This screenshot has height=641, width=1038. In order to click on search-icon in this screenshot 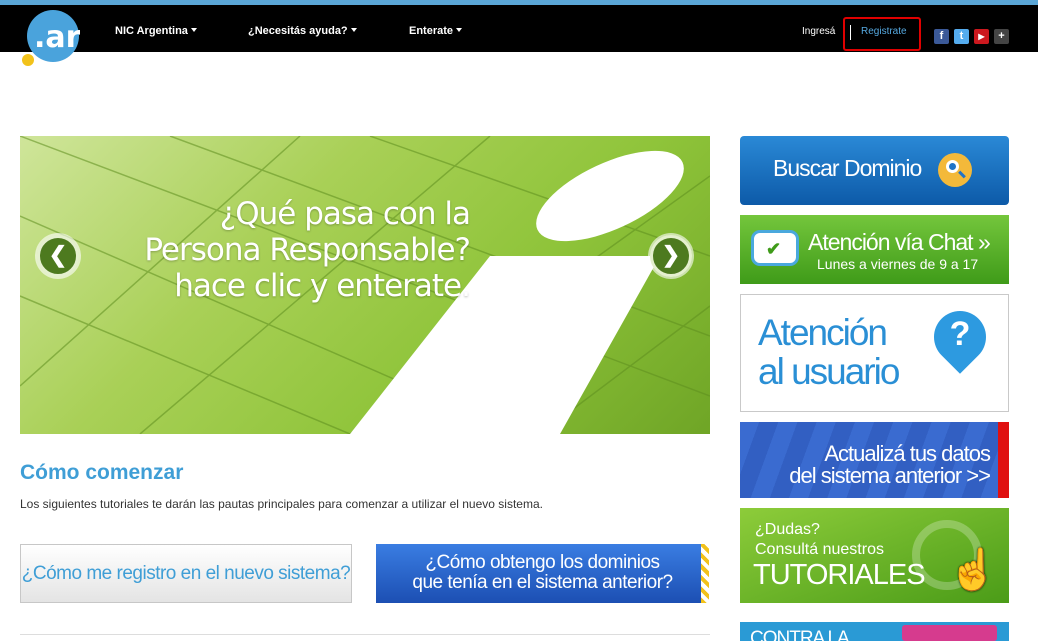, I will do `click(955, 170)`.